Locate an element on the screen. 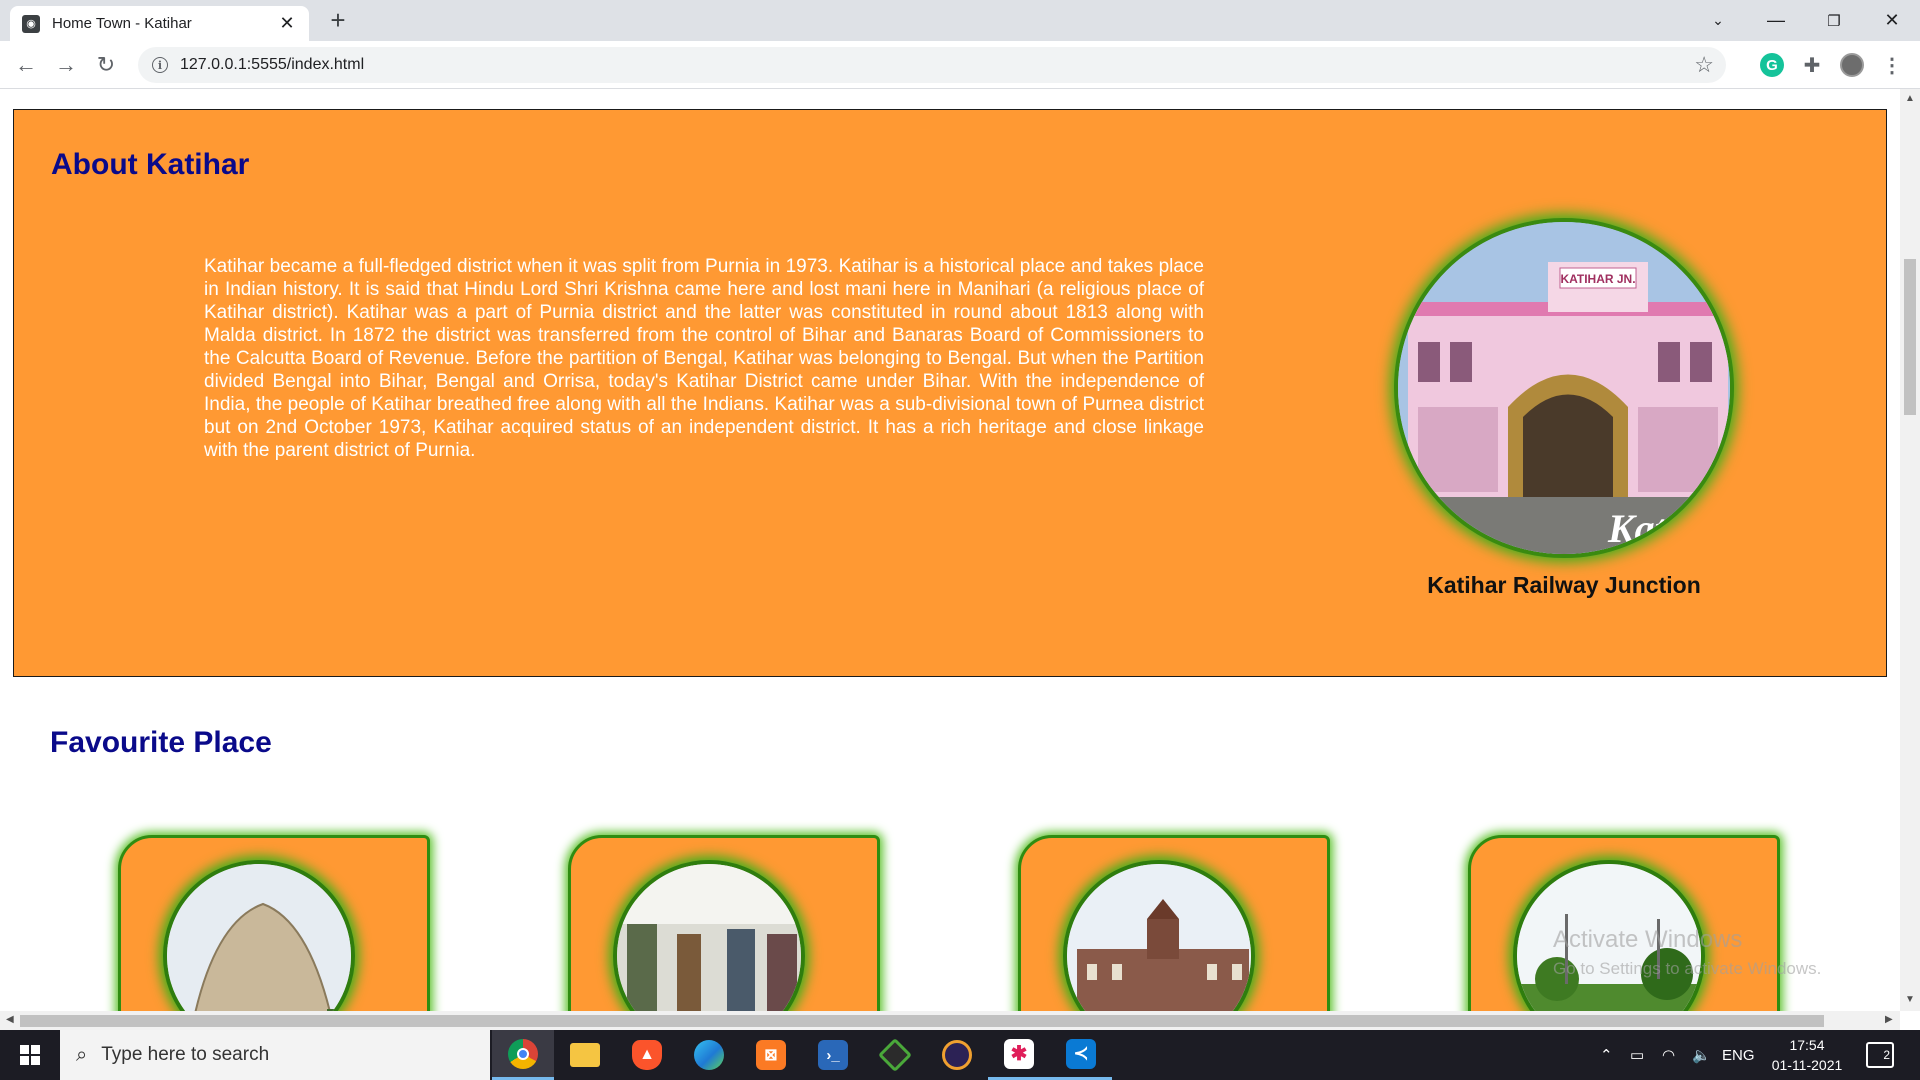 This screenshot has height=1080, width=1920. browser-tab: ◉ Home Town - Katihar ✕ is located at coordinates (159, 23).